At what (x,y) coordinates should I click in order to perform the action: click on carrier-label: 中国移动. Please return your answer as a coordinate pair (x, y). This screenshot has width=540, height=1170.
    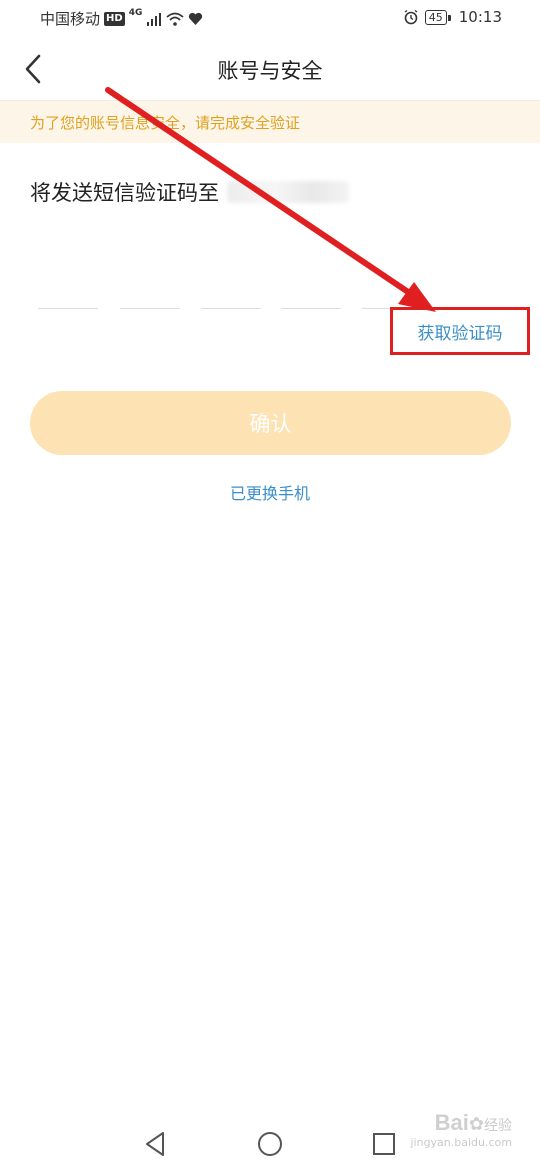
    Looking at the image, I should click on (70, 19).